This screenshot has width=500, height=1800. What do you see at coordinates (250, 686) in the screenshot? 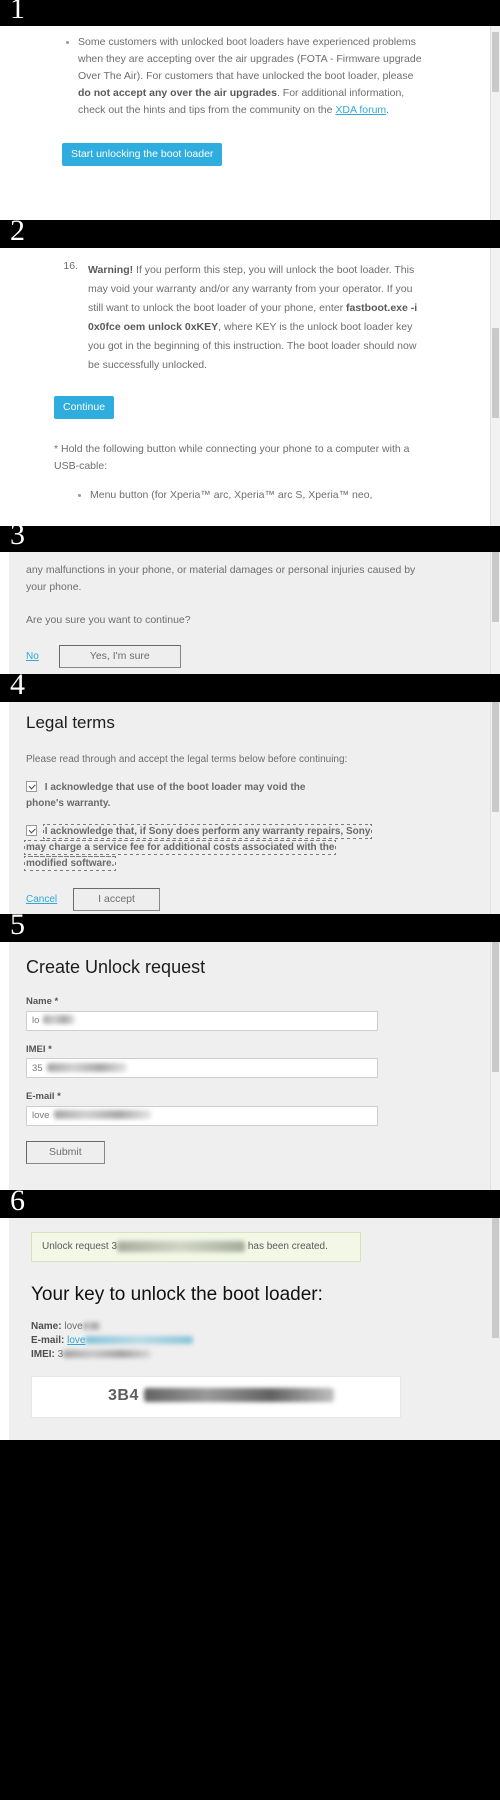
I see `step-separator-4: 4` at bounding box center [250, 686].